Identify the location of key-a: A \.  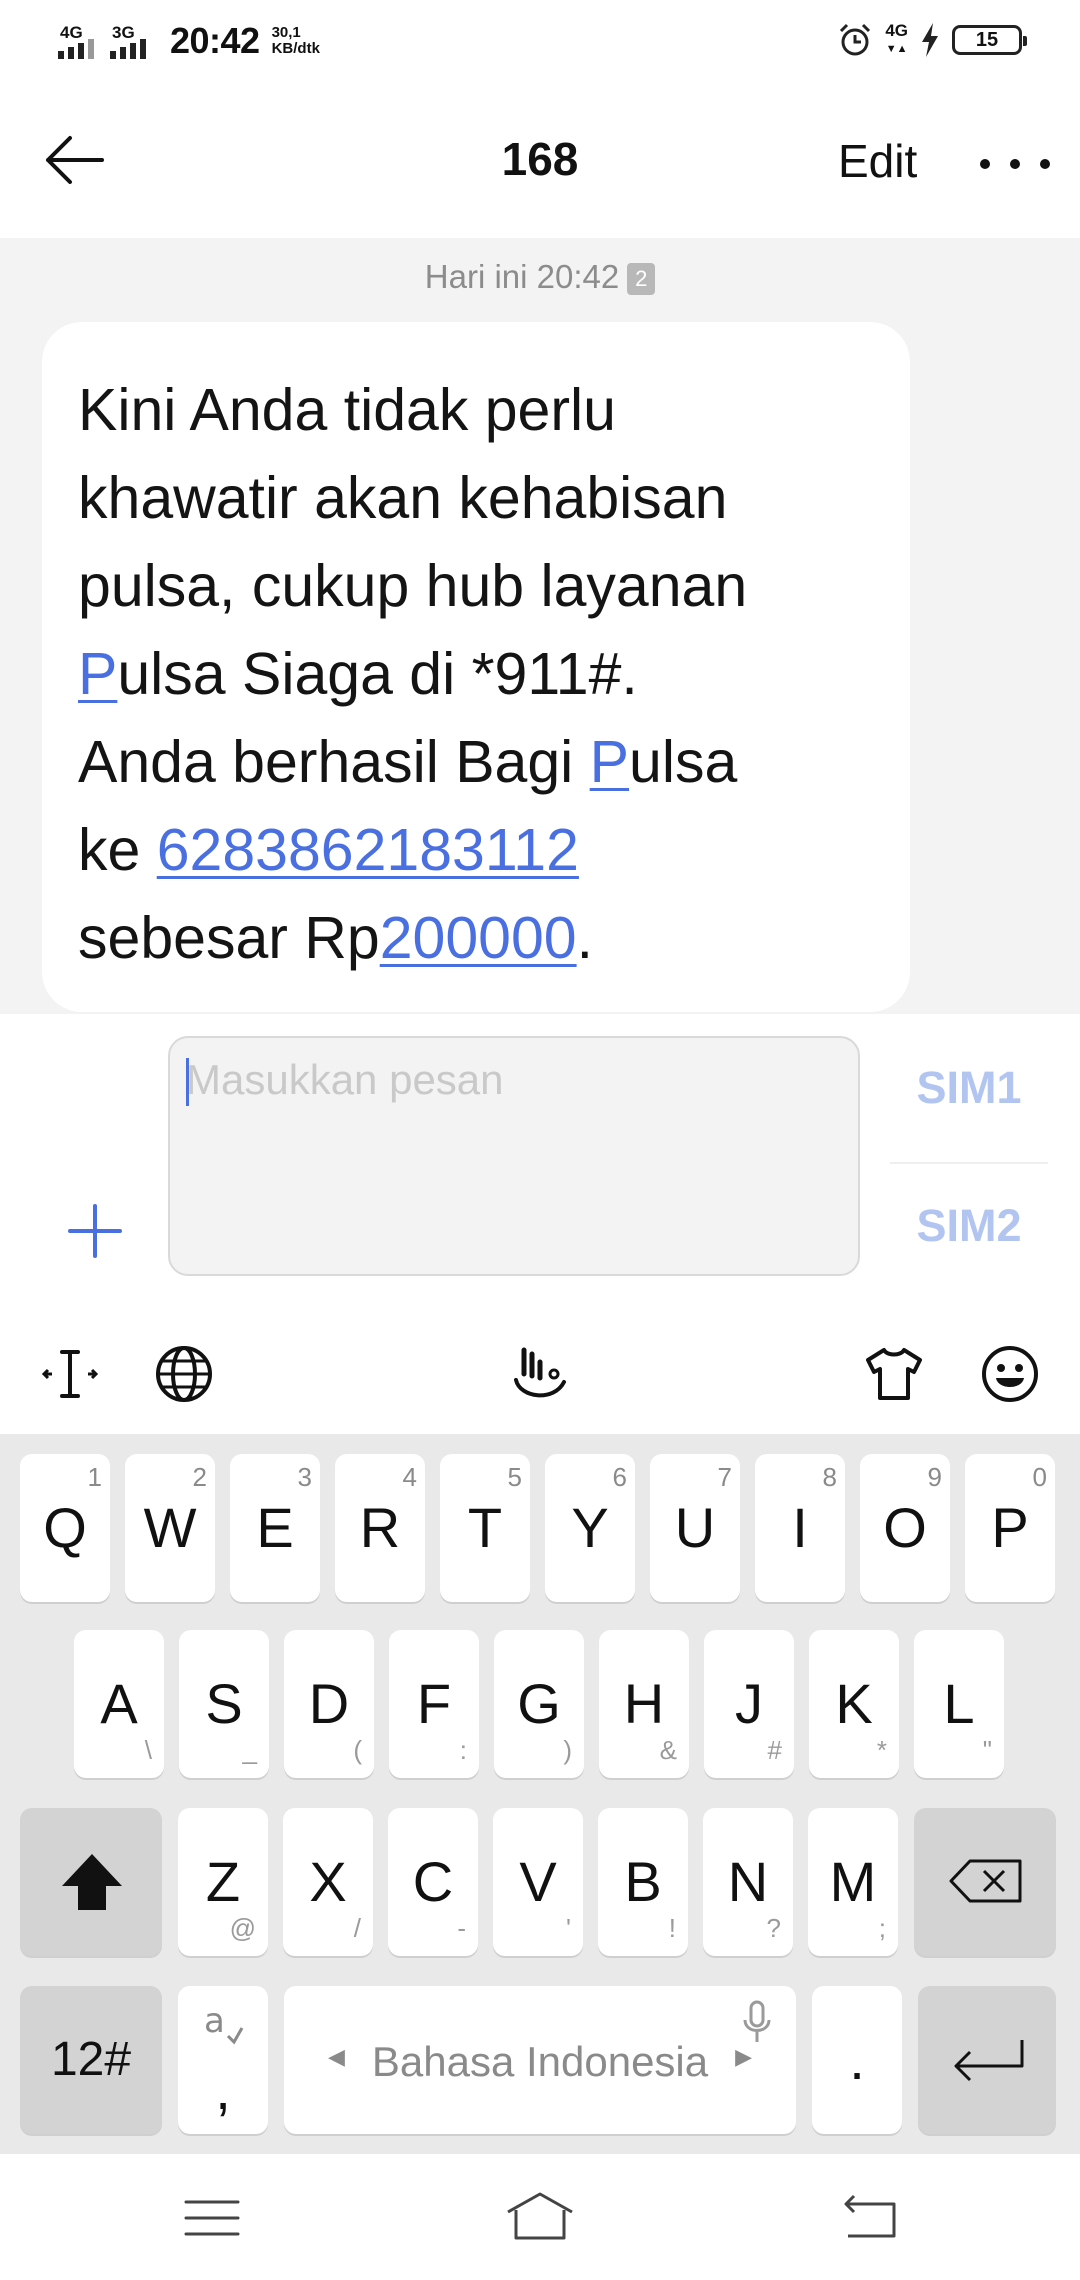
(119, 1704).